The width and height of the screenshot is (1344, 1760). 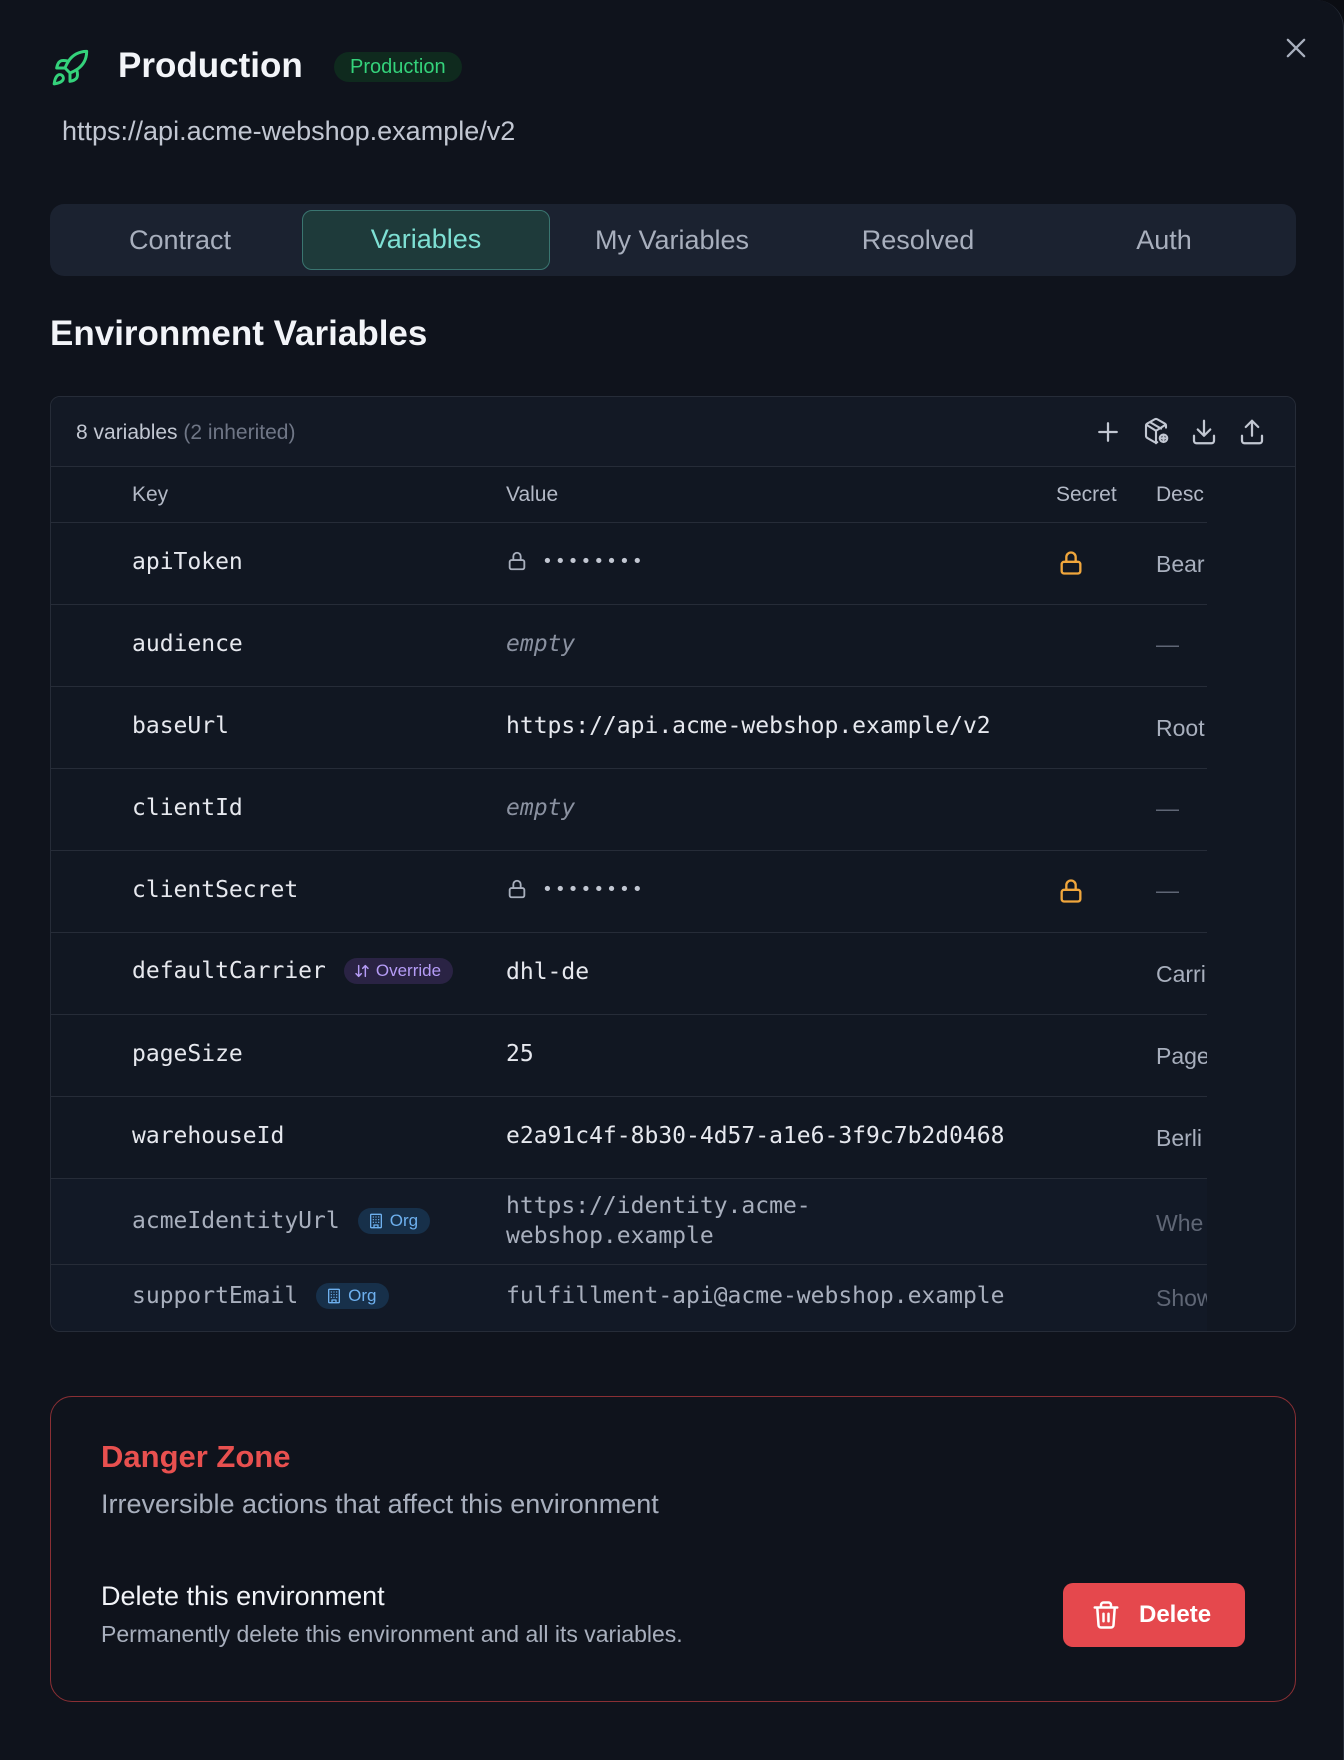 I want to click on variable-value: e2a91c4f-8b30-4d57-a1e6-3f9c7b2d0468, so click(x=755, y=1136).